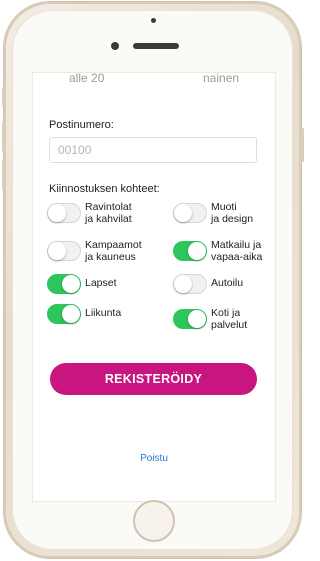 This screenshot has width=320, height=561. I want to click on earpiece-speaker, so click(156, 46).